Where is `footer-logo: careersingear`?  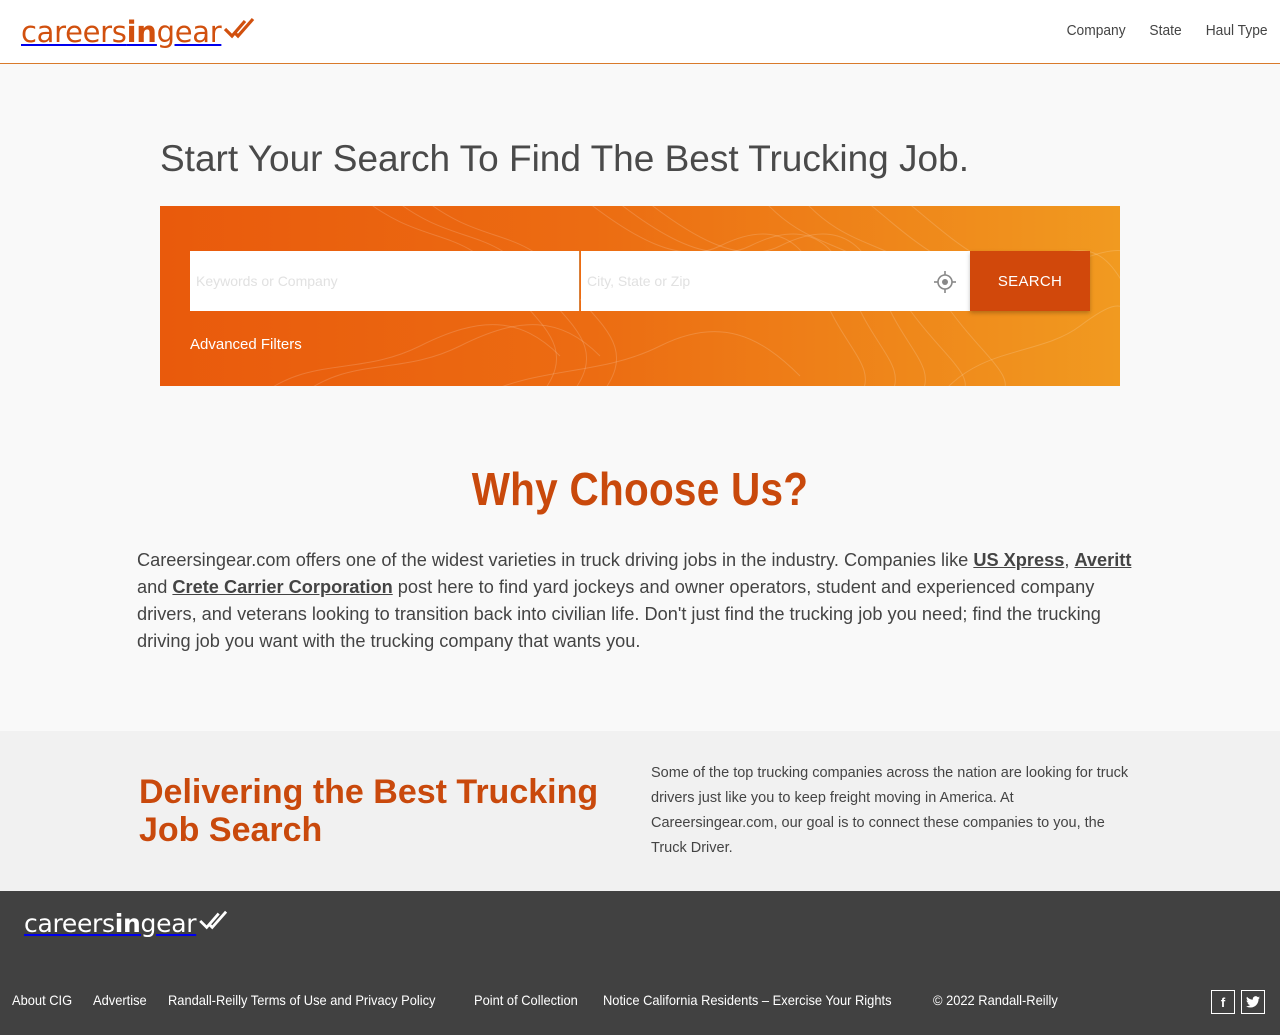 footer-logo: careersingear is located at coordinates (128, 923).